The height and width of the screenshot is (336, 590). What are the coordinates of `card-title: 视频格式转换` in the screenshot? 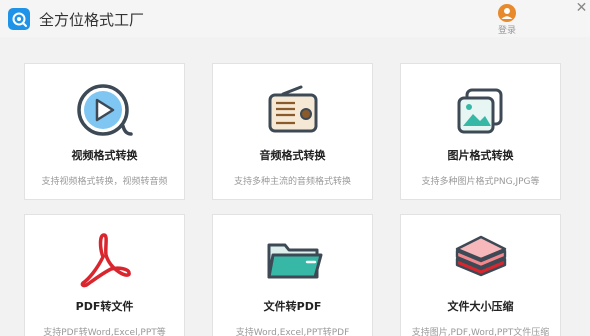 It's located at (104, 155).